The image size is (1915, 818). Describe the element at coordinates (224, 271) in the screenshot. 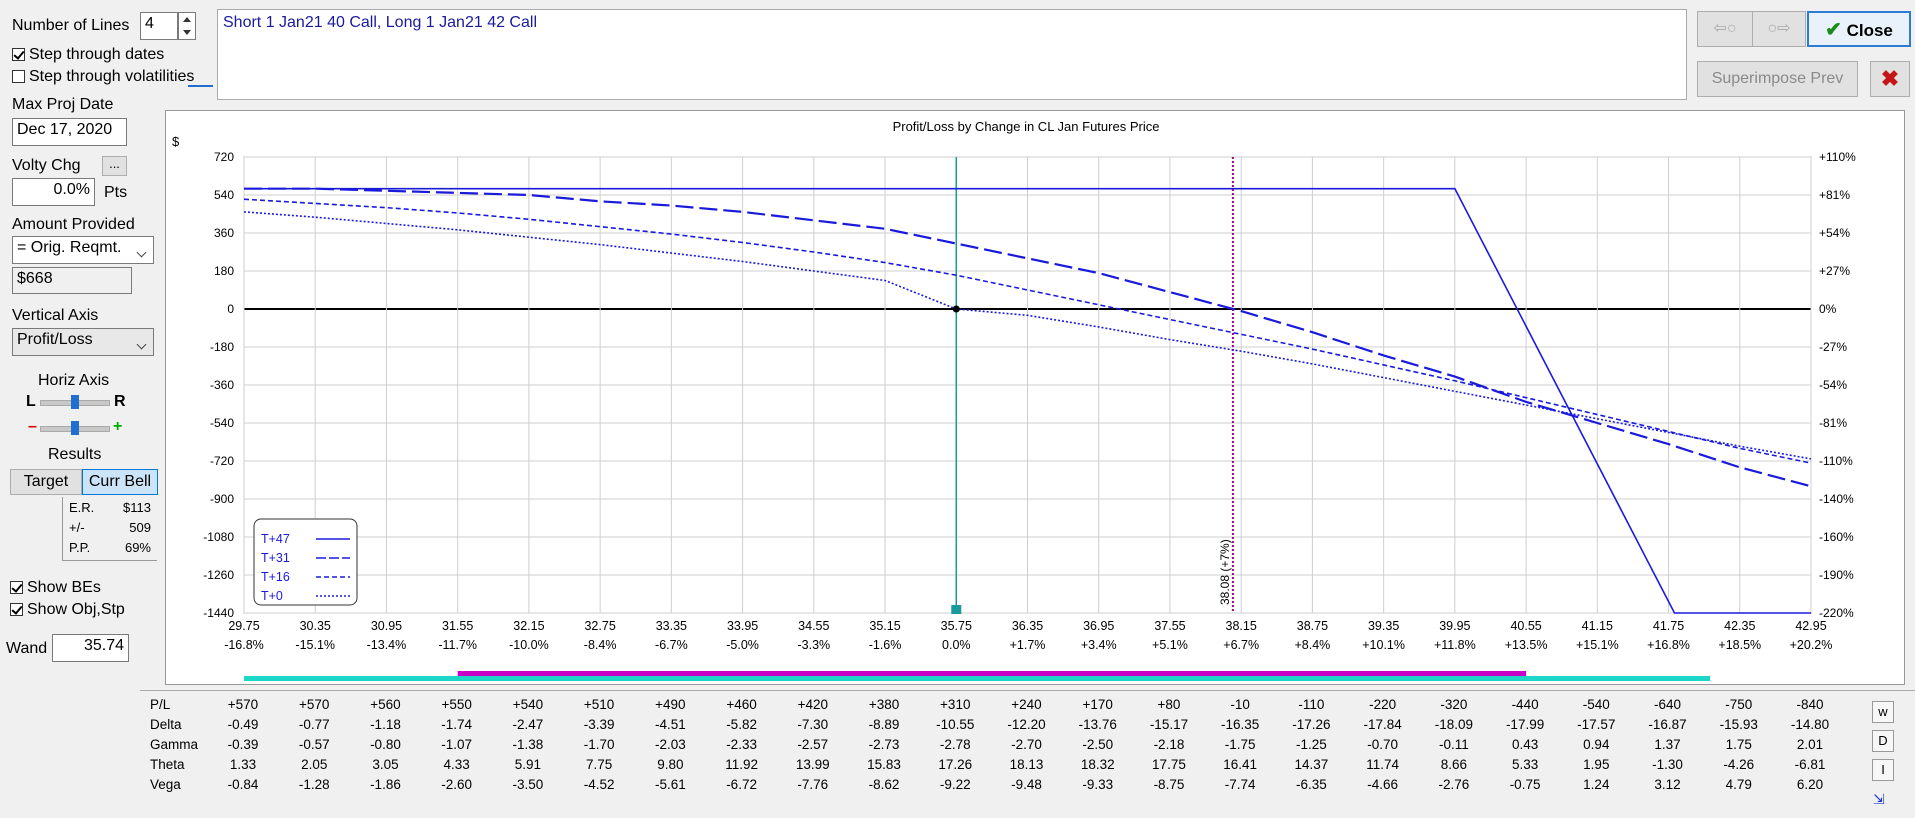

I see `y-tick-label: 180` at that location.